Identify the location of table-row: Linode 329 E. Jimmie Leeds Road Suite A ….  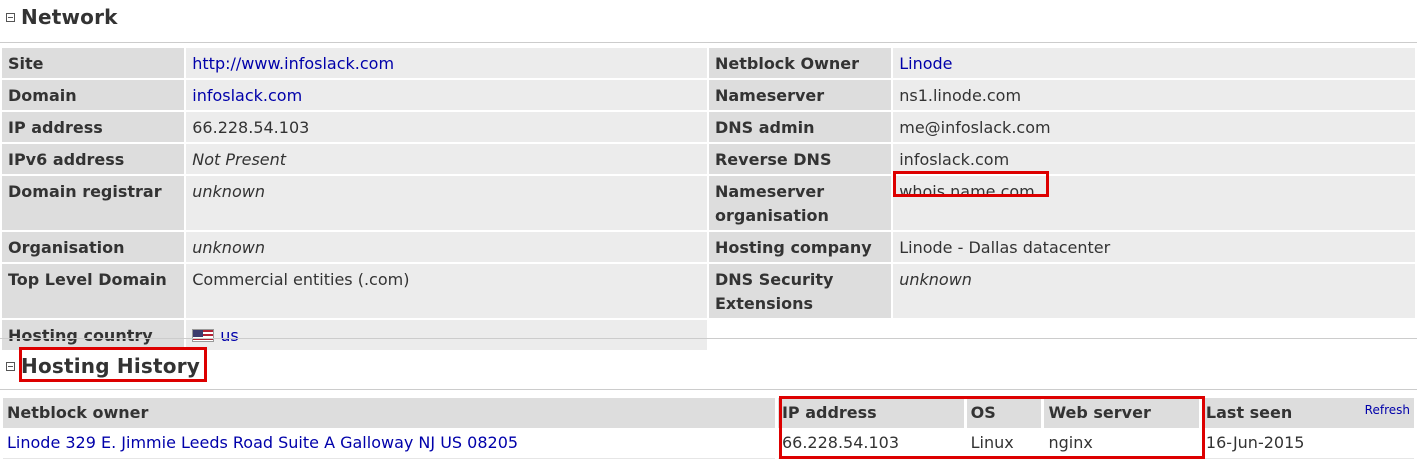
(708, 443).